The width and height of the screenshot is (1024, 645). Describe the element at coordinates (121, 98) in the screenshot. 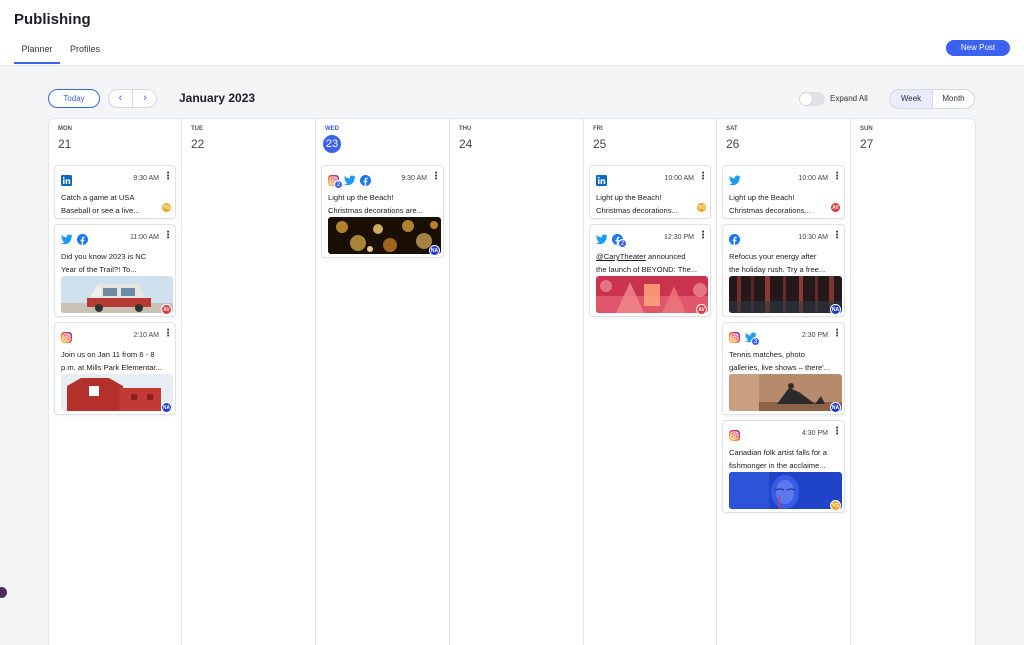

I see `chevron-left-icon: ‹` at that location.